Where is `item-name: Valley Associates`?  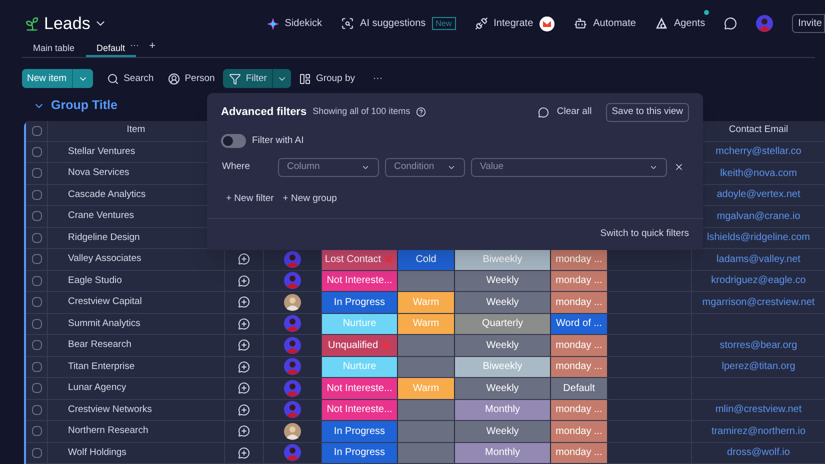 item-name: Valley Associates is located at coordinates (105, 259).